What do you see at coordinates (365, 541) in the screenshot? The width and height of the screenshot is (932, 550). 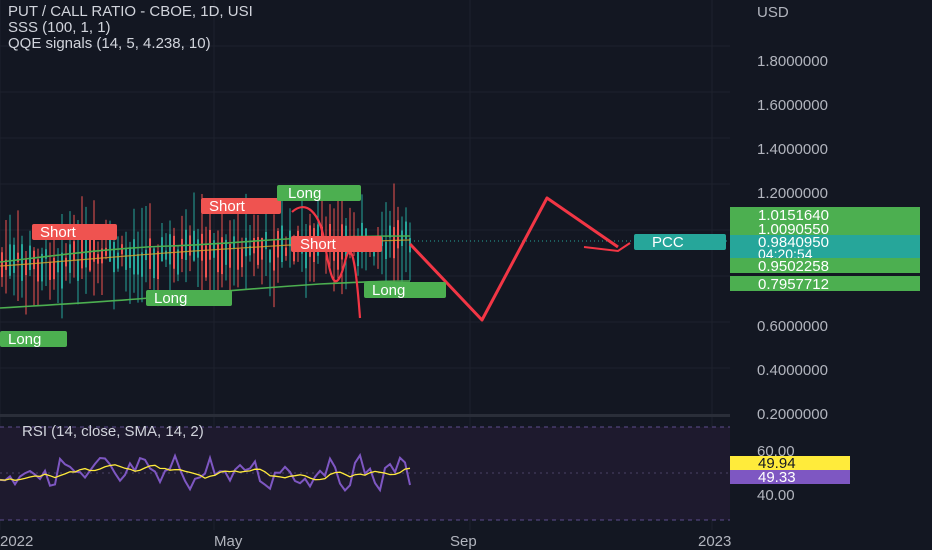 I see `time-axis: 2022 May Sep 2023` at bounding box center [365, 541].